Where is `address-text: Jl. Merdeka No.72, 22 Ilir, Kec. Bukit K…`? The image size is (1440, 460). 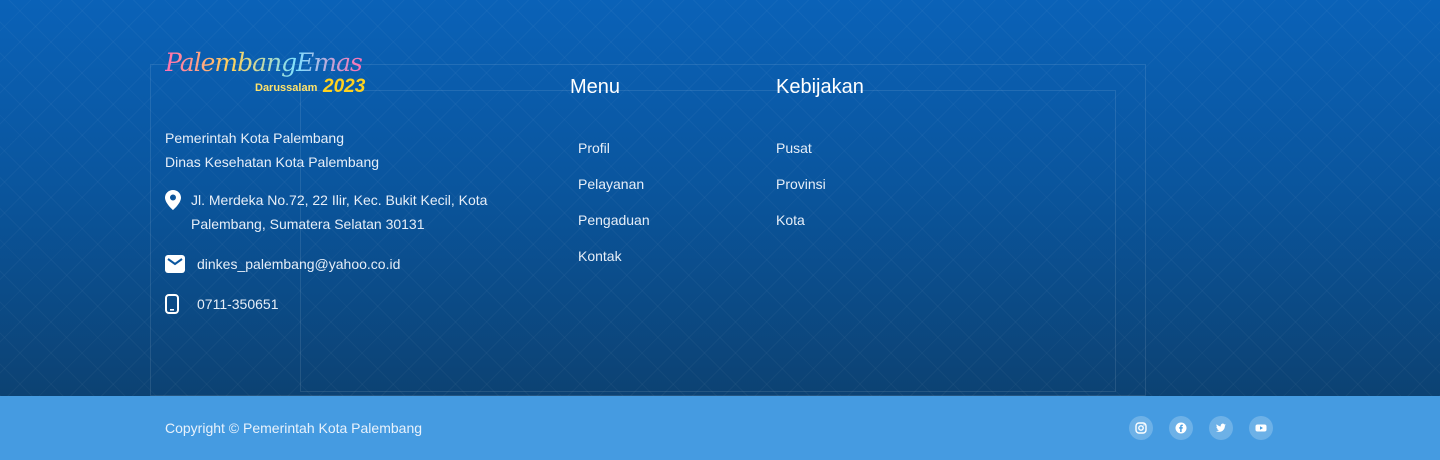
address-text: Jl. Merdeka No.72, 22 Ilir, Kec. Bukit K… is located at coordinates (339, 212).